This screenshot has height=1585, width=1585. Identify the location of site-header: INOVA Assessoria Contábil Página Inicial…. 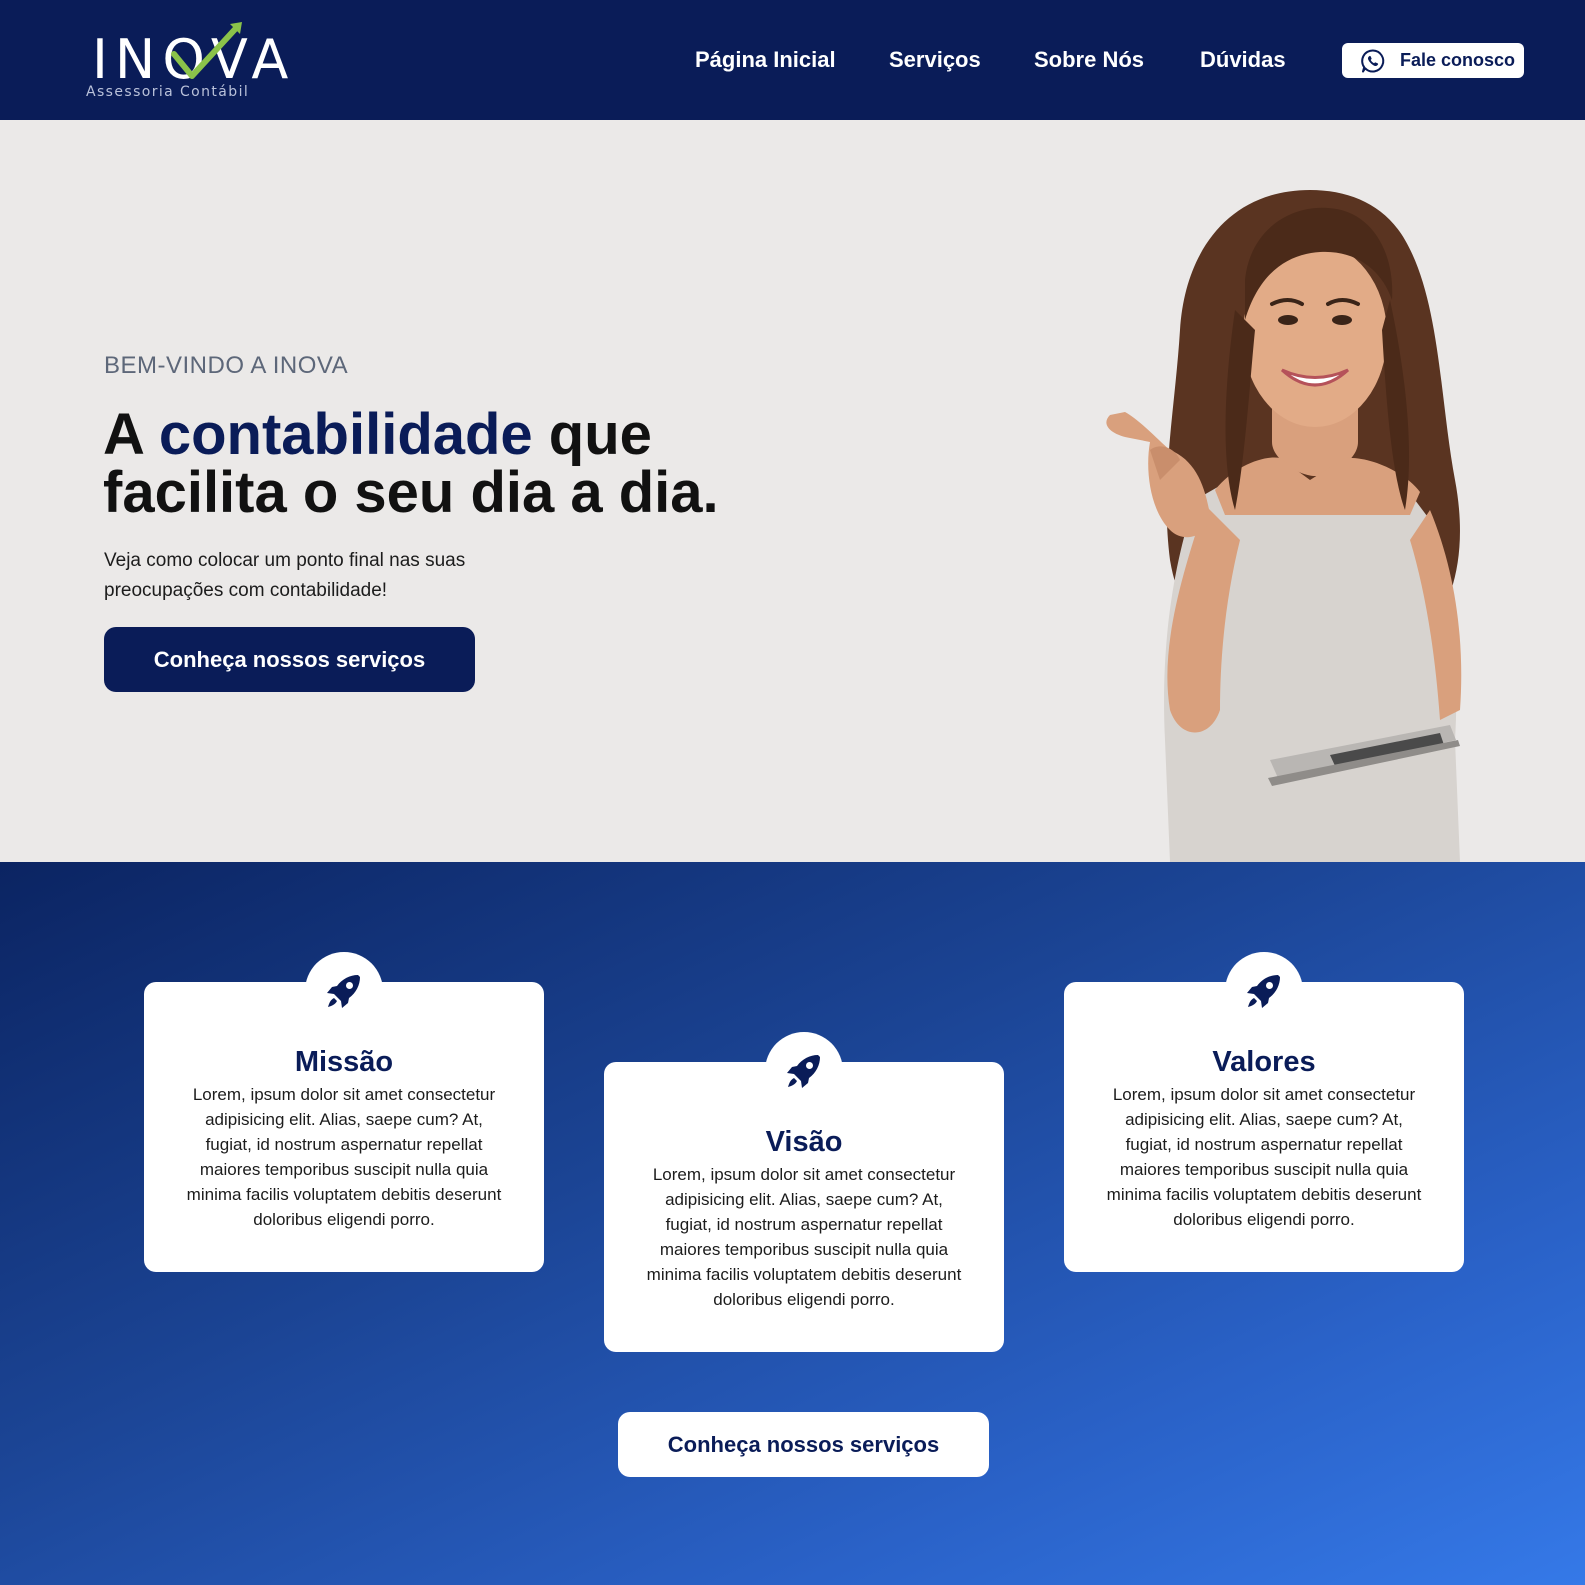
(792, 60).